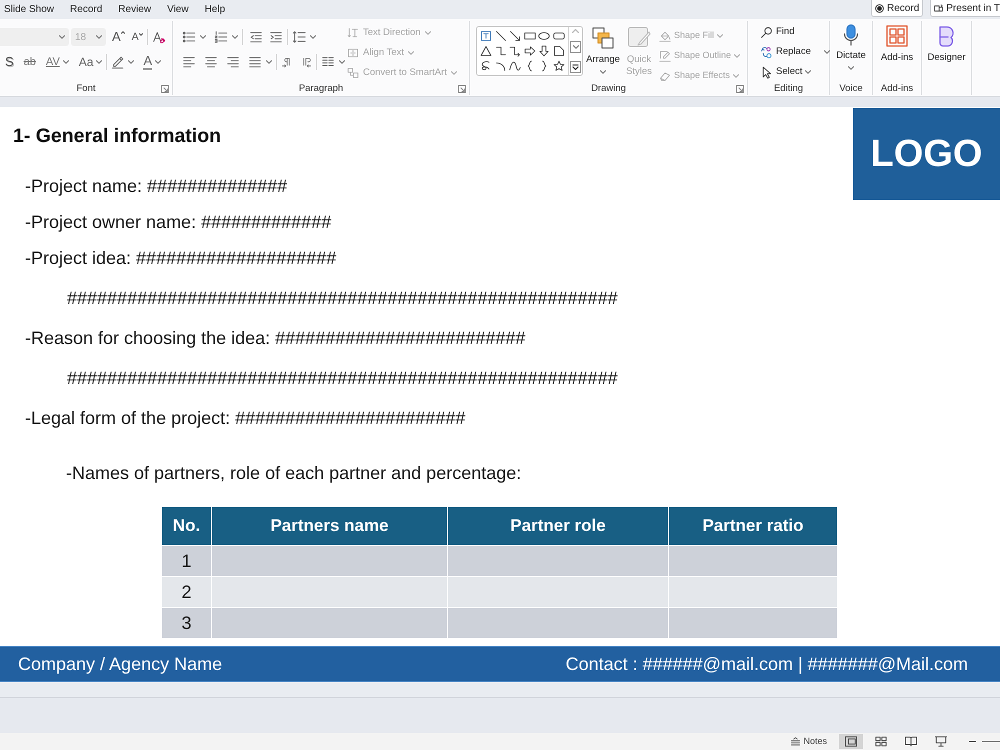 This screenshot has height=750, width=1000. What do you see at coordinates (766, 32) in the screenshot?
I see `search-icon` at bounding box center [766, 32].